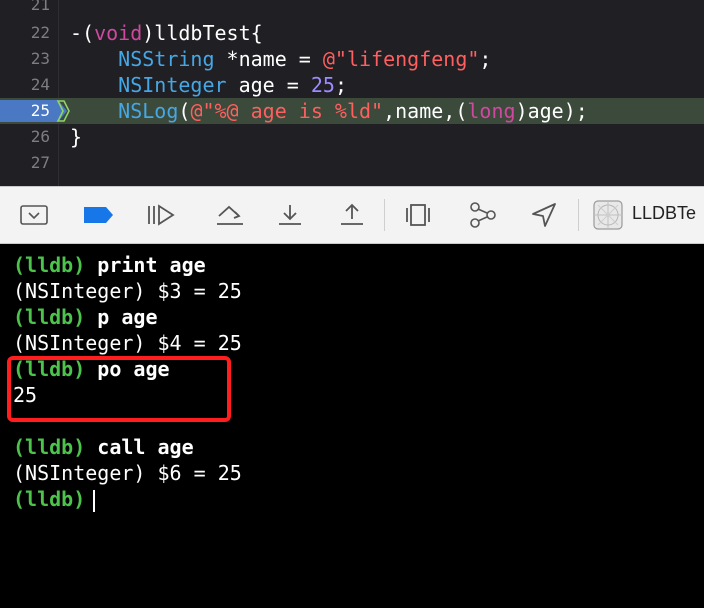 Image resolution: width=704 pixels, height=608 pixels. What do you see at coordinates (121, 317) in the screenshot?
I see `console-command: p age` at bounding box center [121, 317].